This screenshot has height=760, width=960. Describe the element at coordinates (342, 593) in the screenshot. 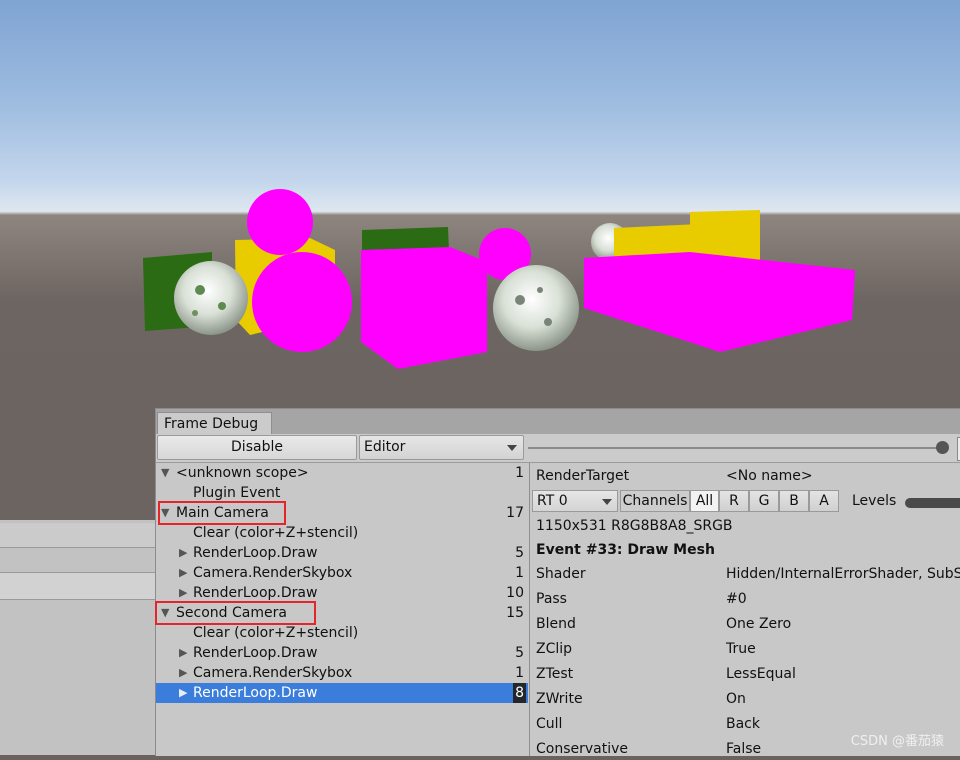

I see `tree-row: ▶ RenderLoop.Draw 10` at that location.